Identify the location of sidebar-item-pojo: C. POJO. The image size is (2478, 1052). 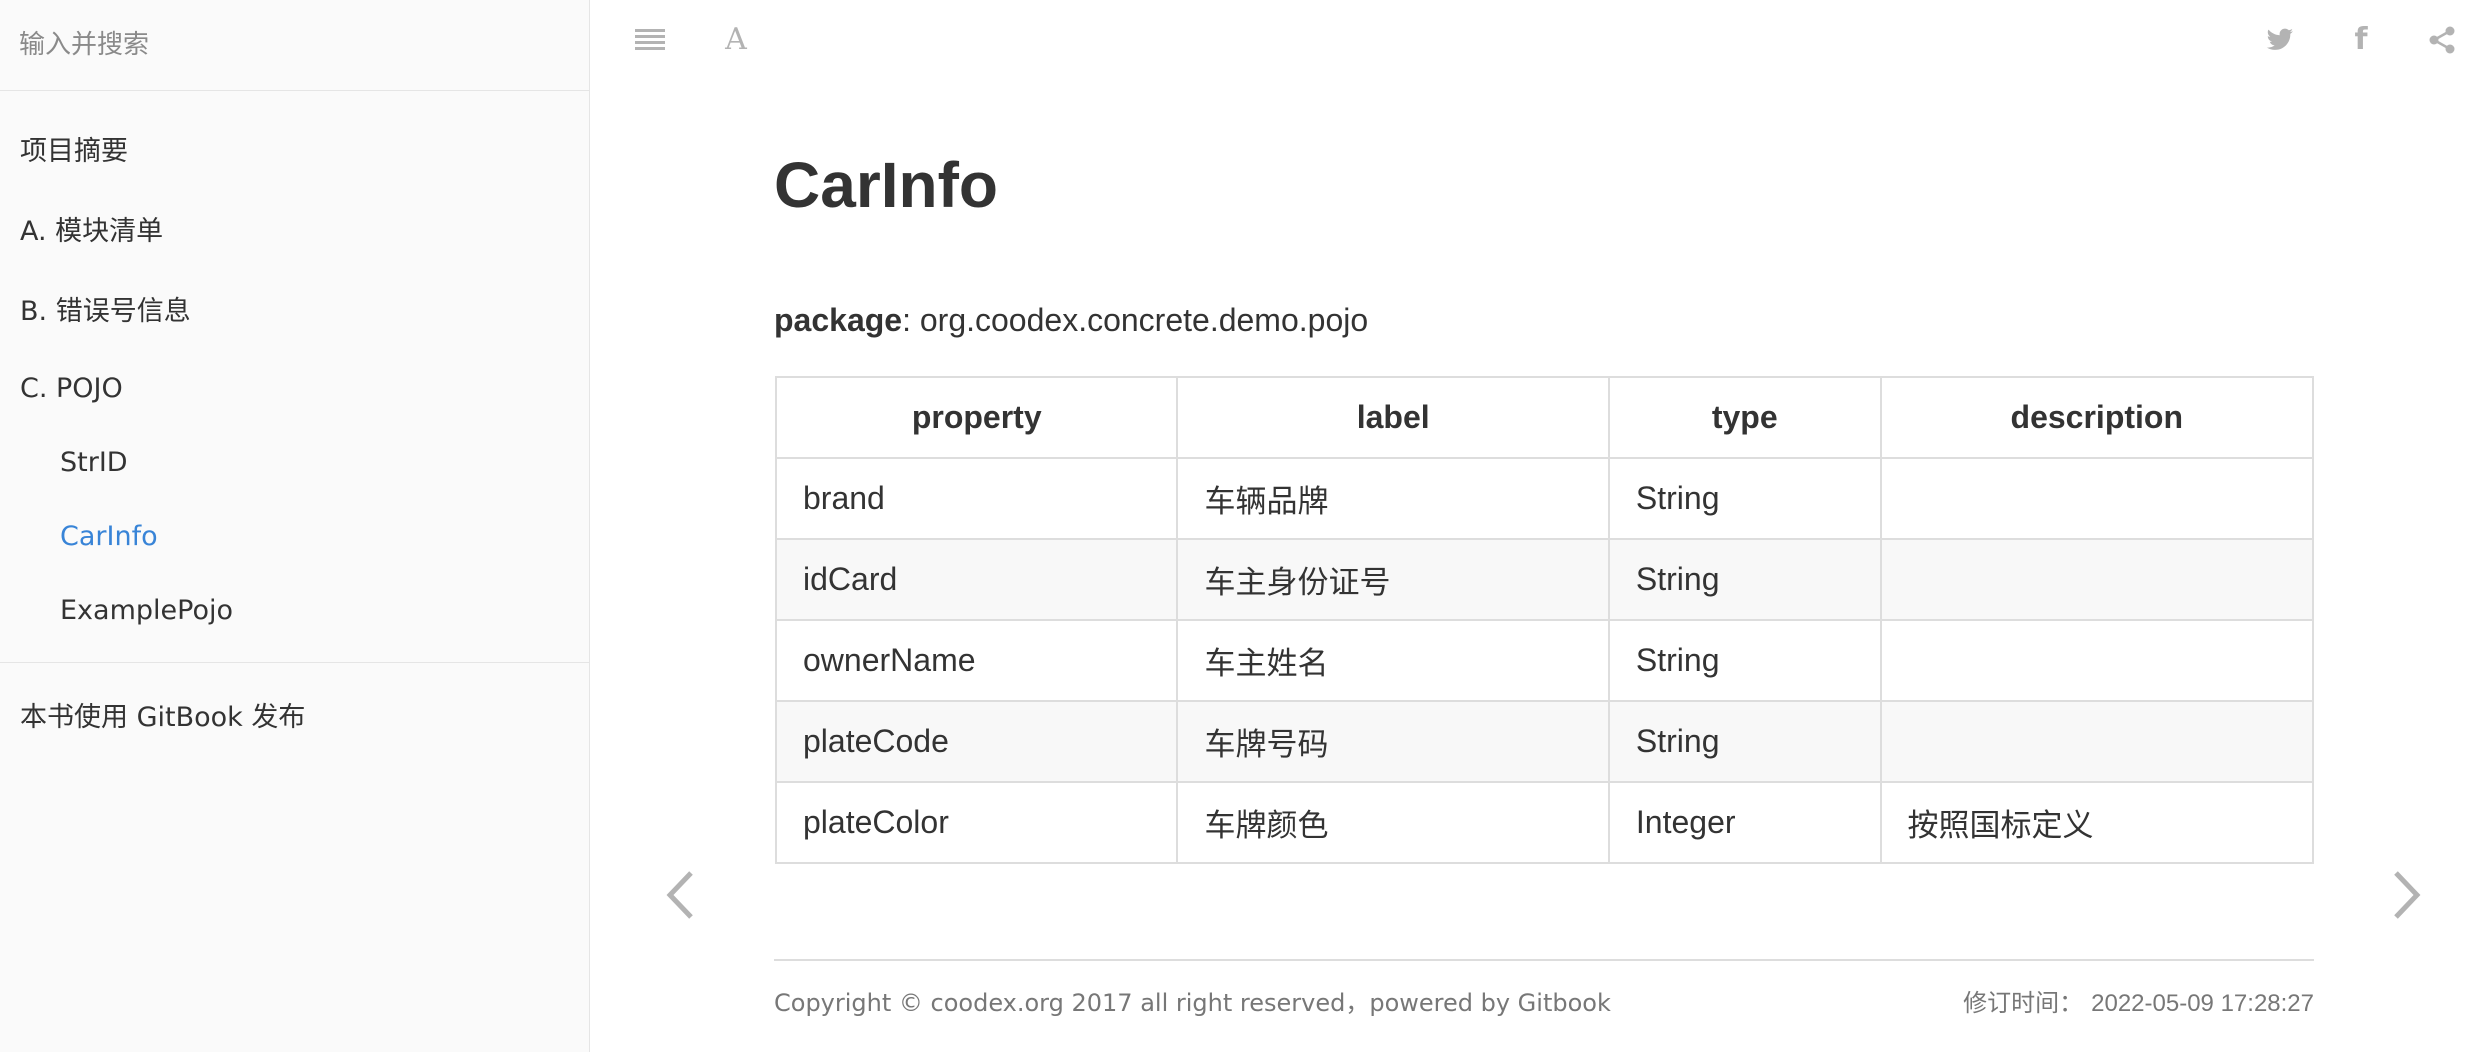
(71, 389).